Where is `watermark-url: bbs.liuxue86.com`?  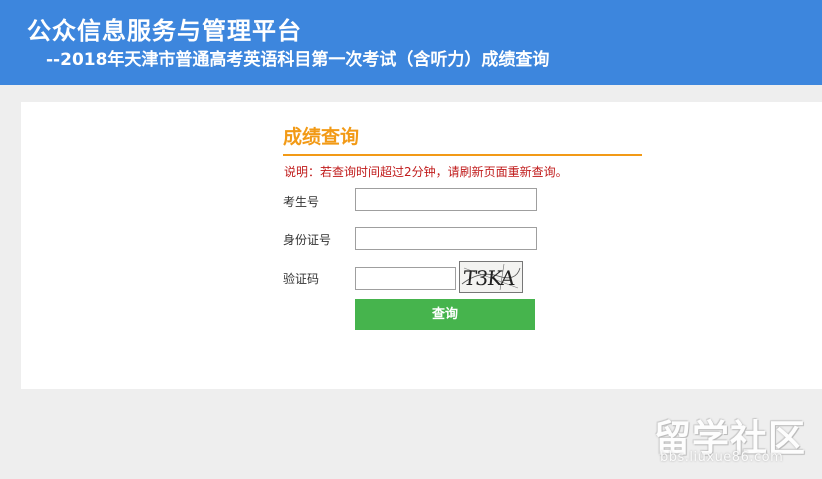
watermark-url: bbs.liuxue86.com is located at coordinates (722, 457).